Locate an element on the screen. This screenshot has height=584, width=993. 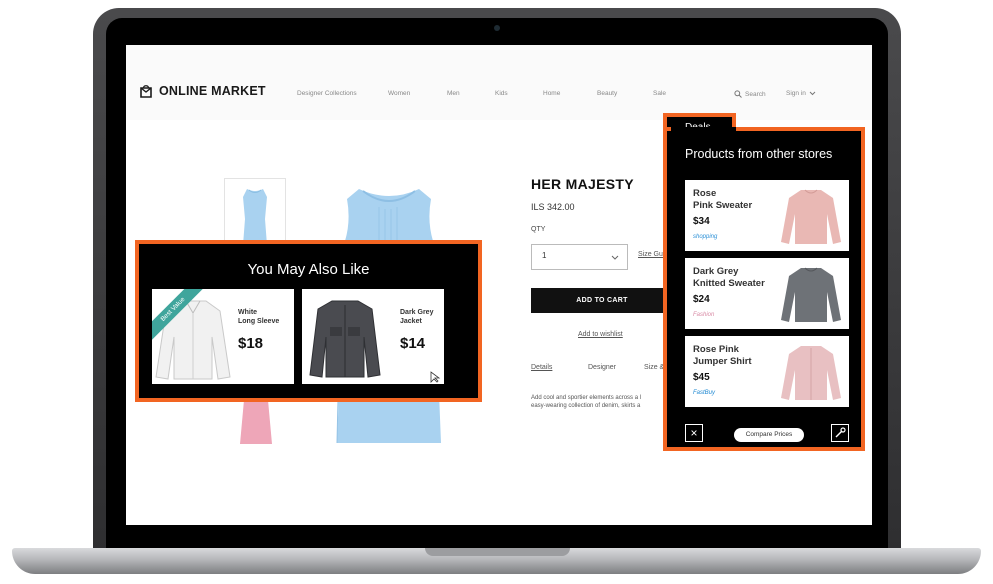
deals-title: Products from other stores is located at coordinates (759, 154).